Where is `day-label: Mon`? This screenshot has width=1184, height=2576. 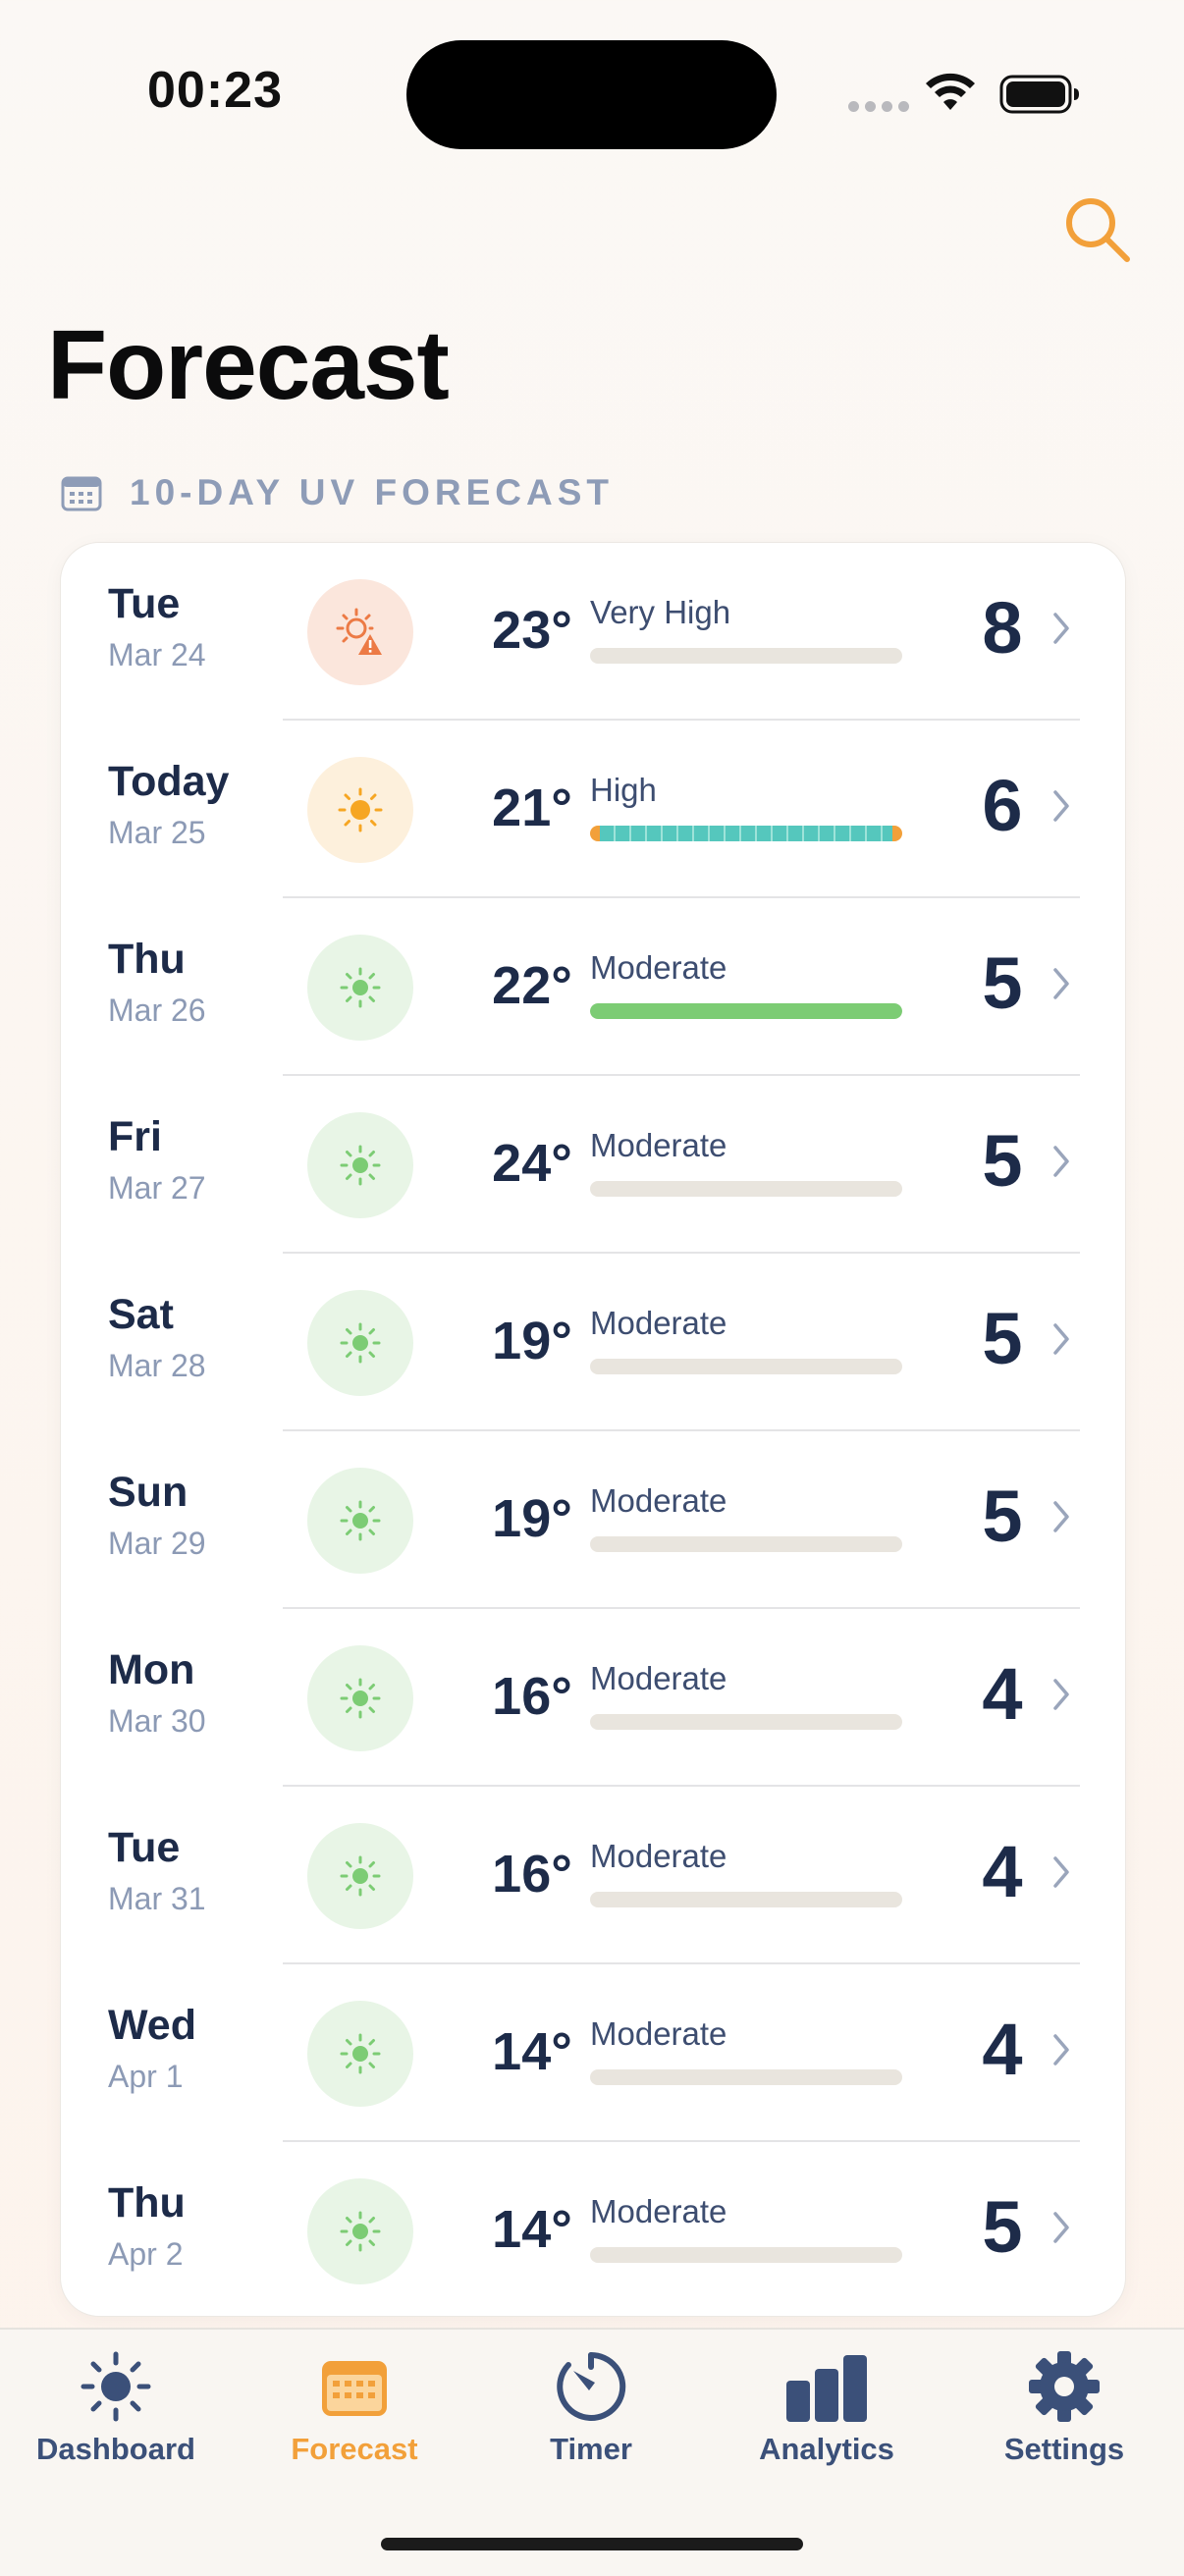 day-label: Mon is located at coordinates (152, 1669).